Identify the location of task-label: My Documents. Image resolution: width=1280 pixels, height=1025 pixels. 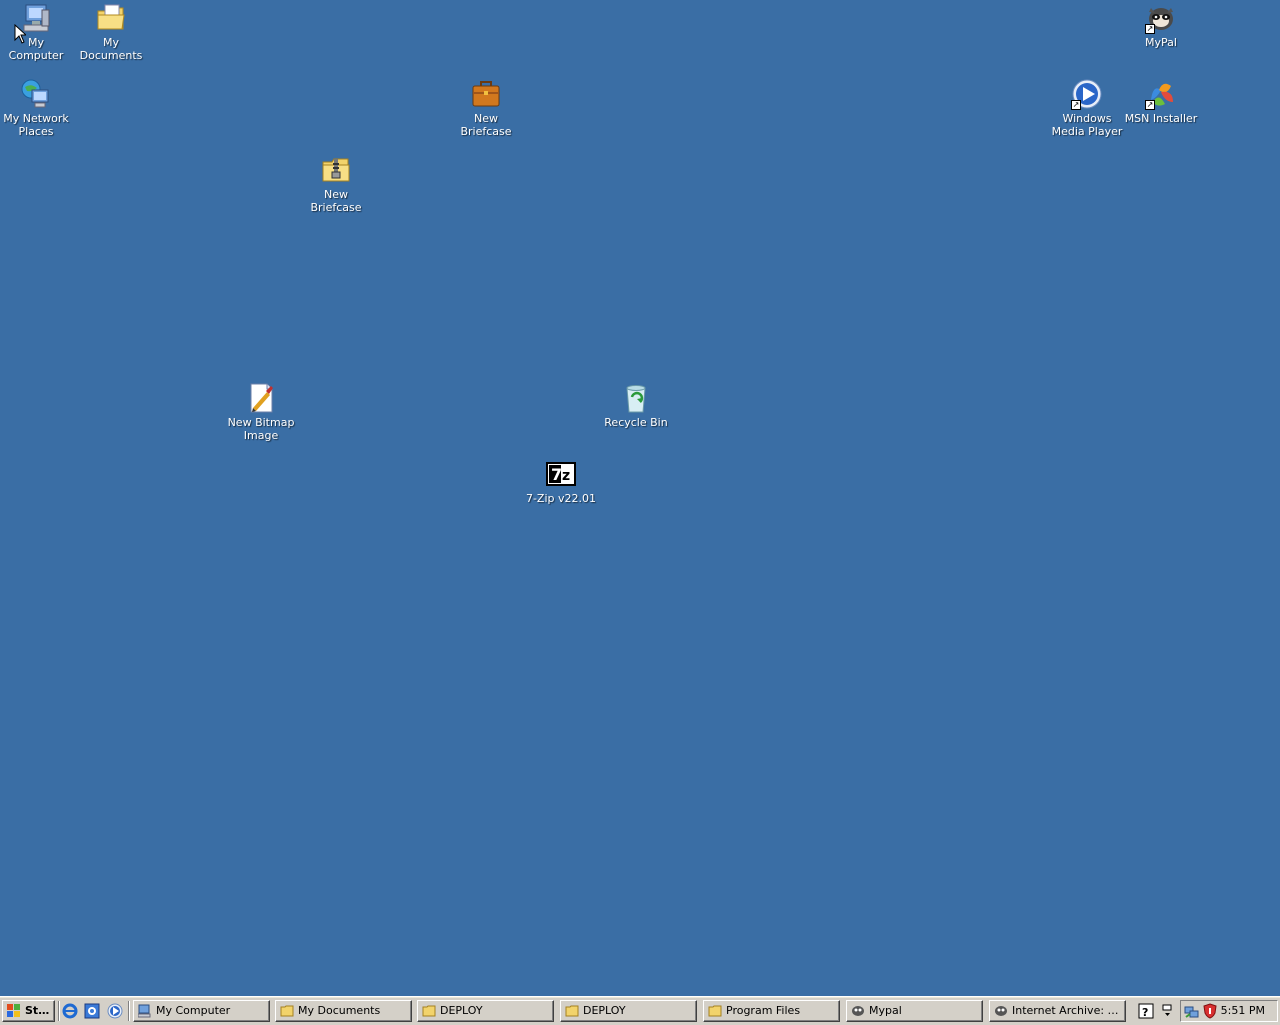
(339, 1010).